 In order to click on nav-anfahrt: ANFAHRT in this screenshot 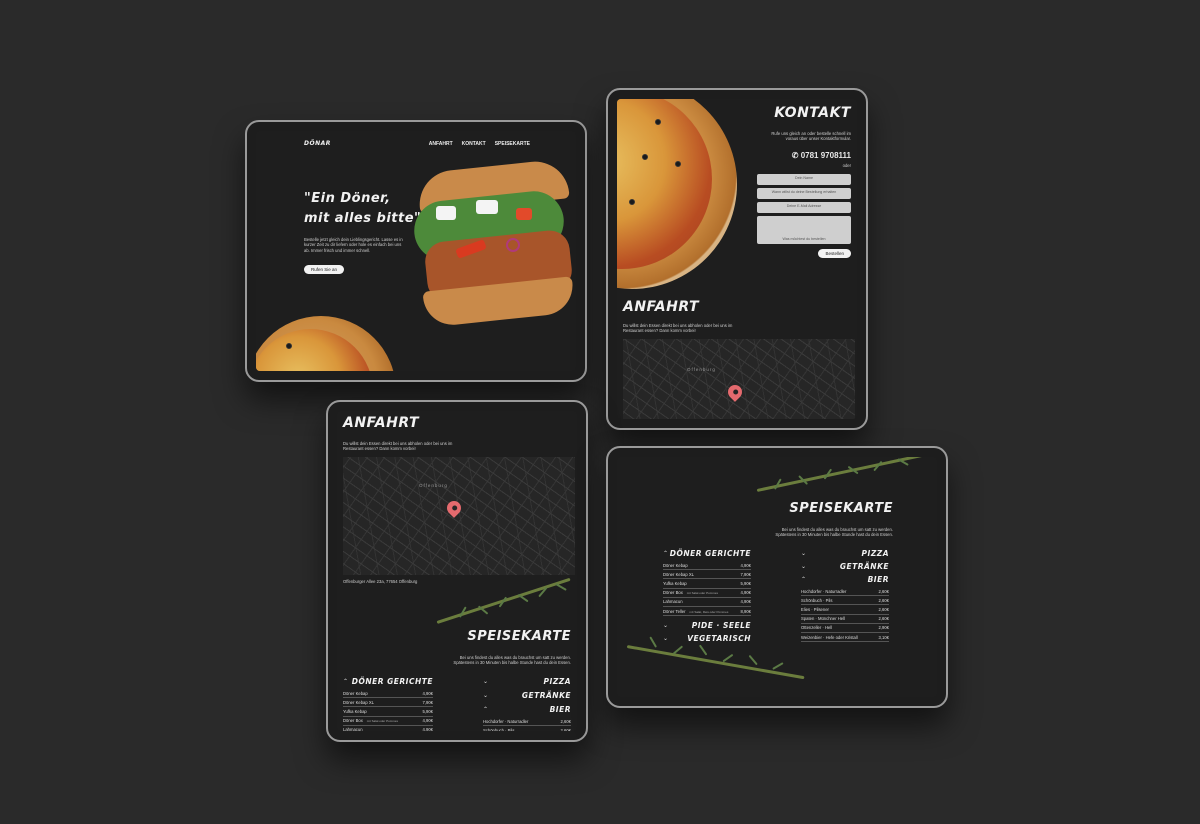, I will do `click(441, 144)`.